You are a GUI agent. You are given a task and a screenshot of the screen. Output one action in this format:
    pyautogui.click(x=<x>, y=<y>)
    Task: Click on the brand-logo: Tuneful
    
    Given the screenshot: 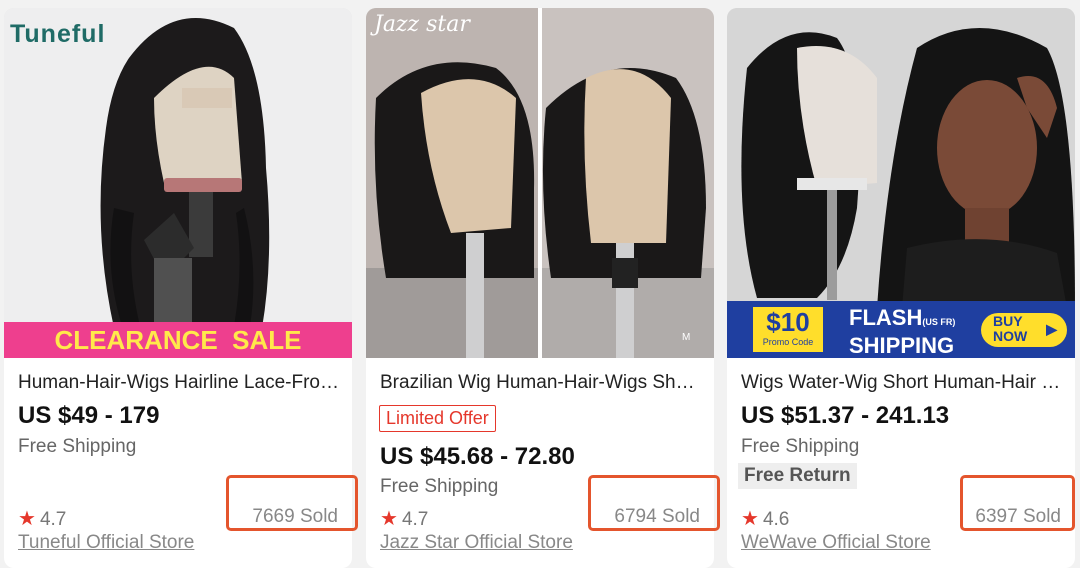 What is the action you would take?
    pyautogui.click(x=58, y=34)
    